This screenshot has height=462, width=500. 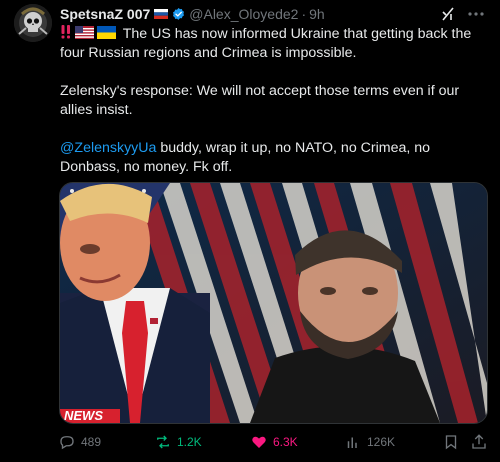 I want to click on author-handle: @Alex_Oloyede2, so click(x=243, y=14).